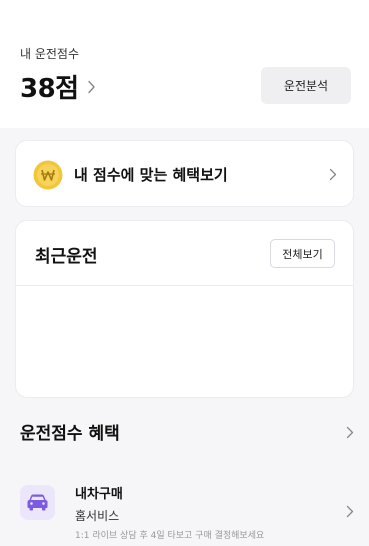  I want to click on recent-driving-title: 최근운전, so click(66, 257).